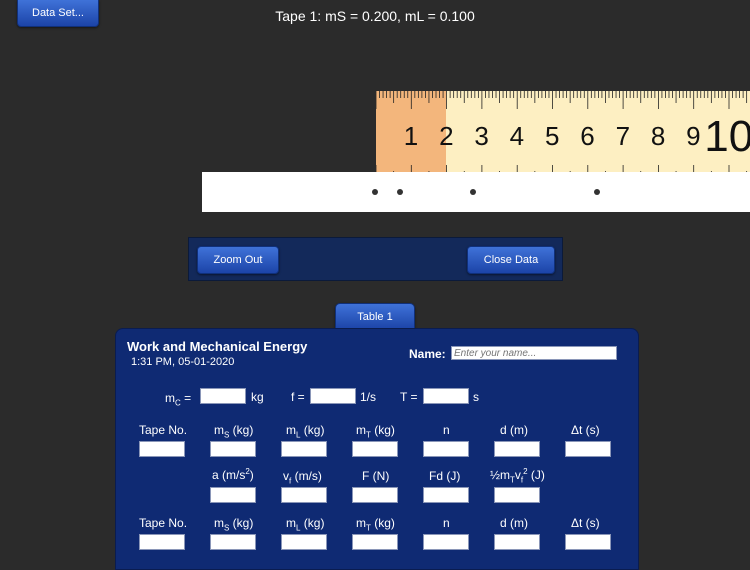  Describe the element at coordinates (162, 449) in the screenshot. I see `tape-no-input` at that location.